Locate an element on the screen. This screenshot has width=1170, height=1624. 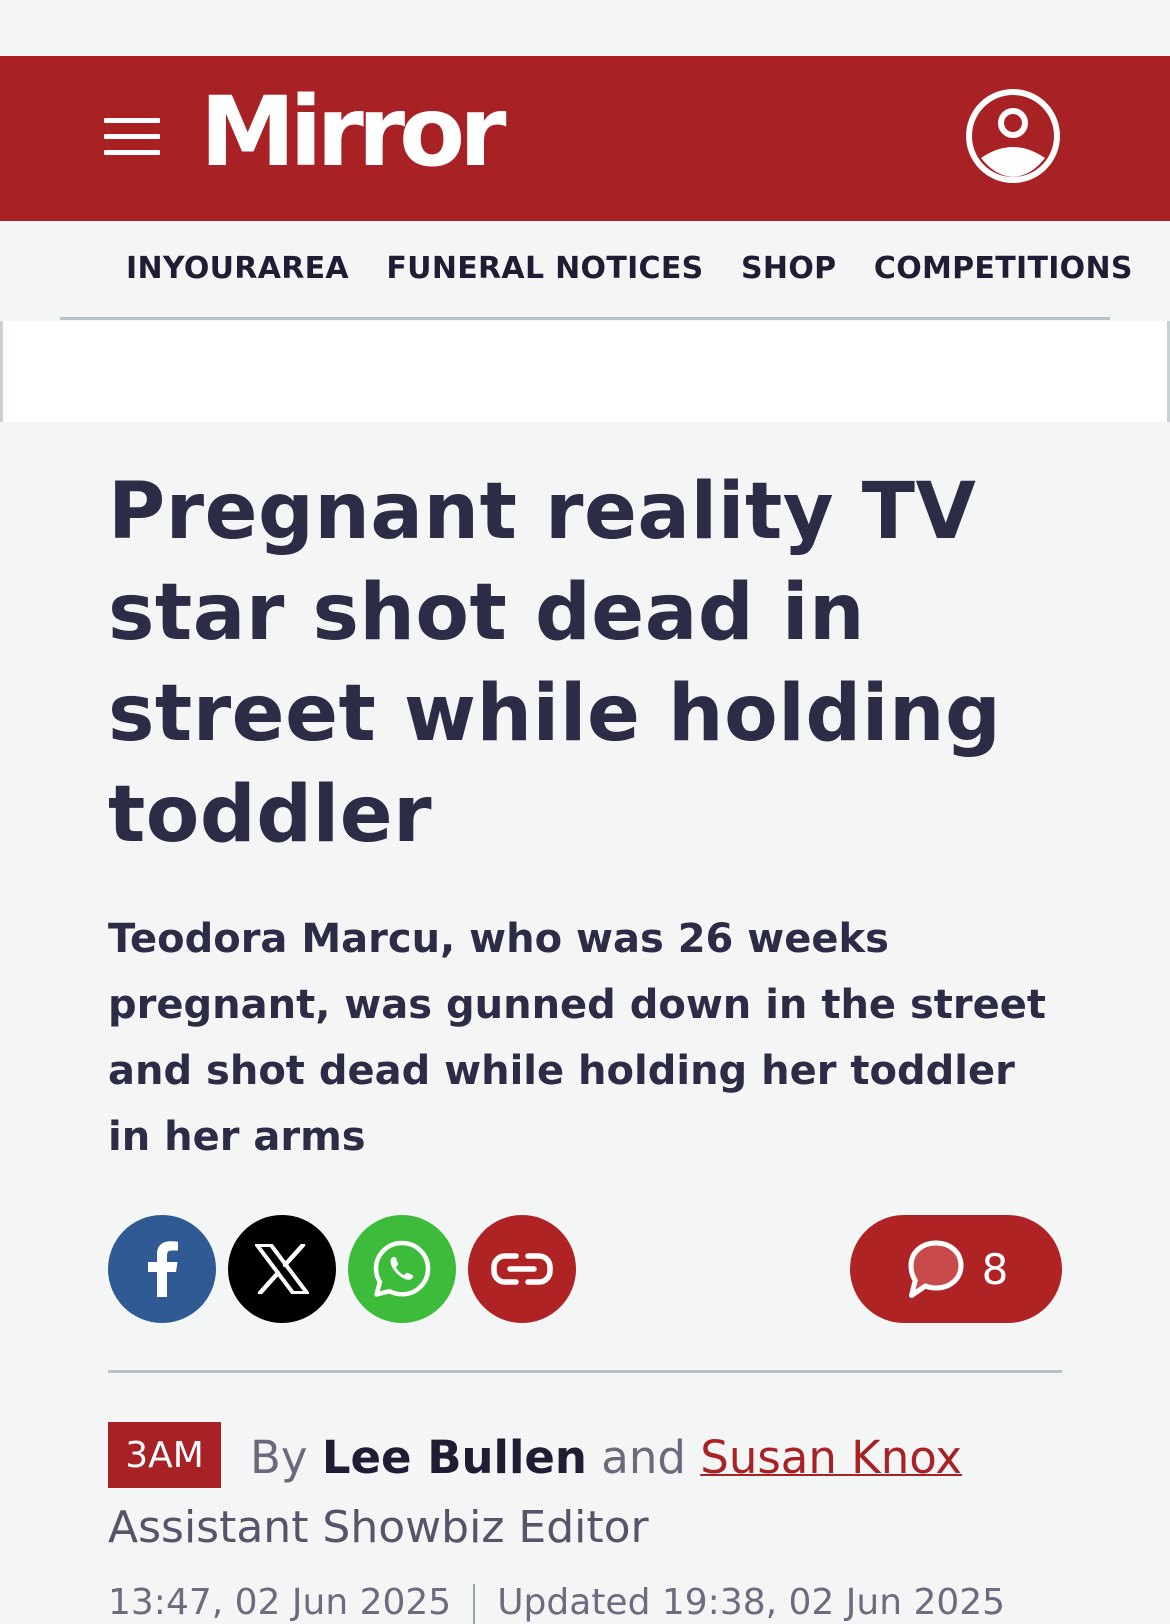
share-x-button is located at coordinates (282, 1269).